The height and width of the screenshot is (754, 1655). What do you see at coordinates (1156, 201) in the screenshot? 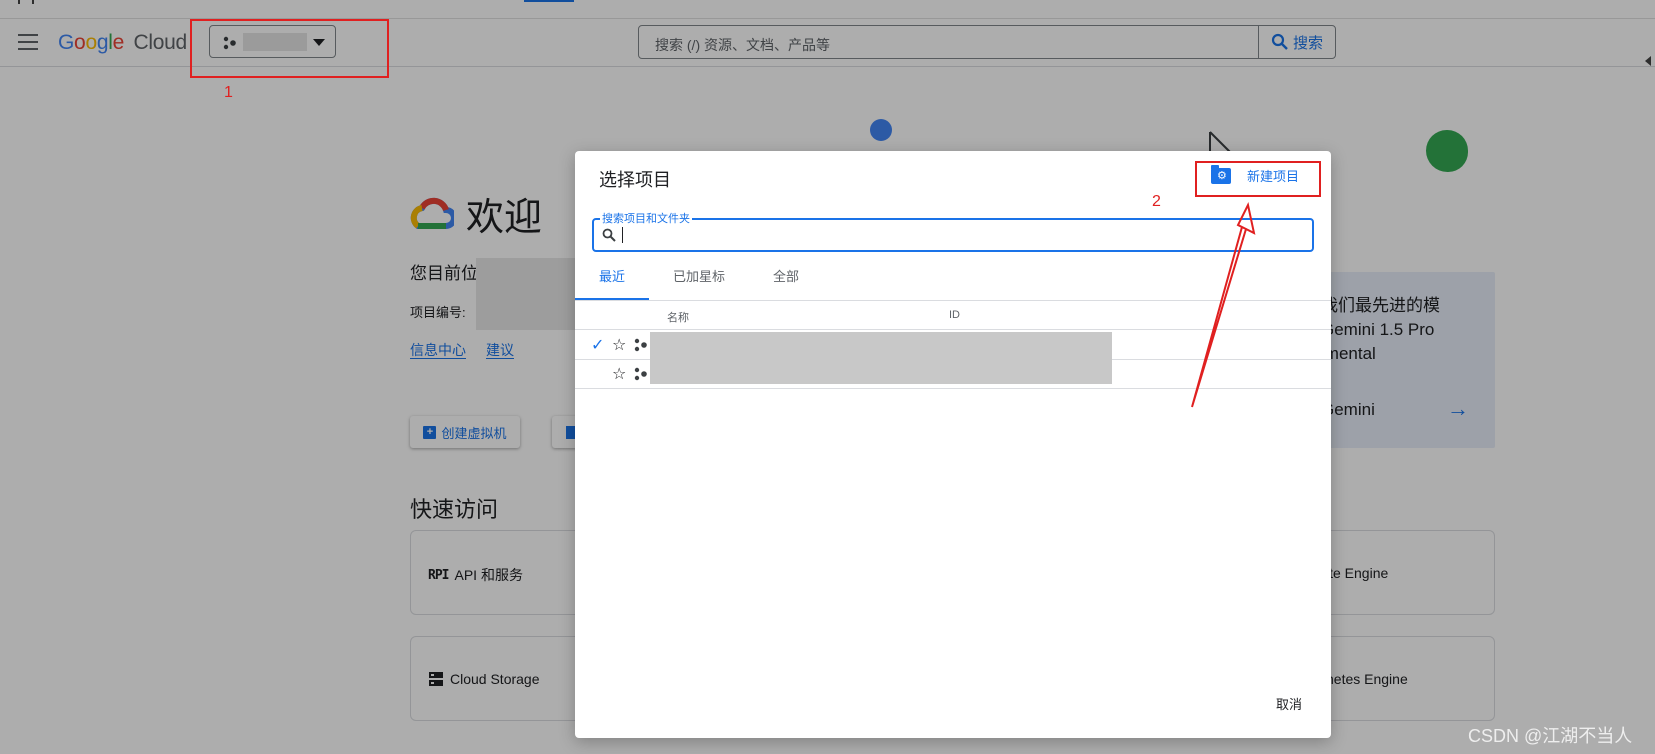
I see `annotation-number-2: 2` at bounding box center [1156, 201].